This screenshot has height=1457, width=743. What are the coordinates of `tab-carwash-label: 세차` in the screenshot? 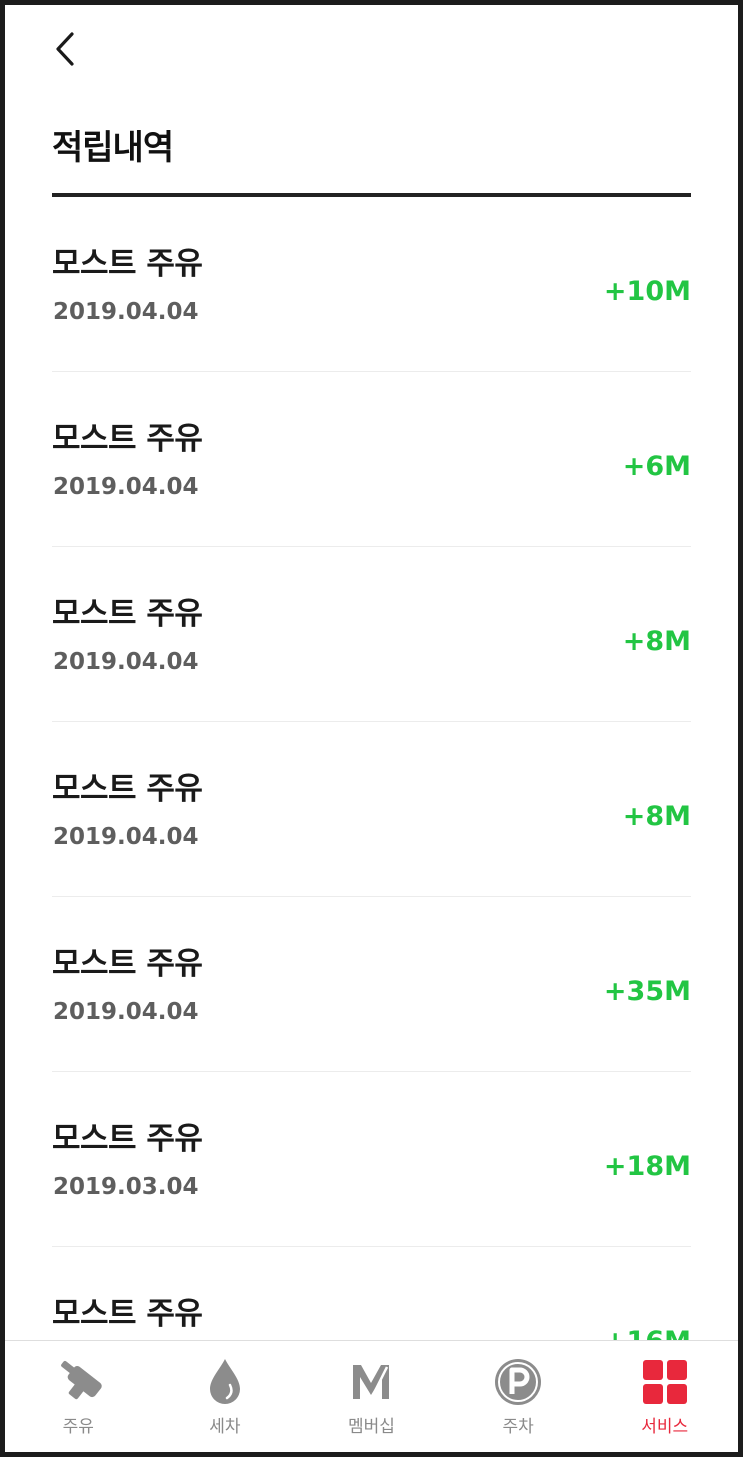 It's located at (225, 1427).